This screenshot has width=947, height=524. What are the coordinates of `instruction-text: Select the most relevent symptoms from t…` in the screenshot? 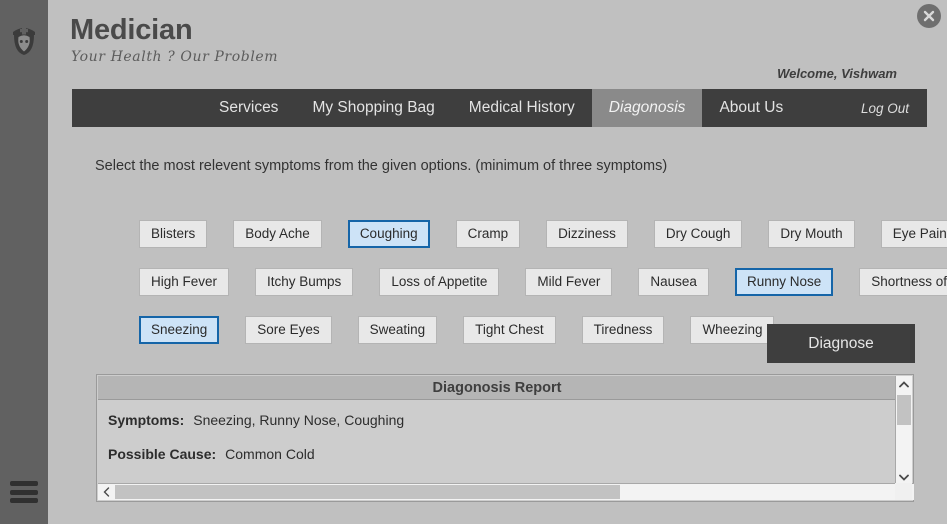 It's located at (381, 166).